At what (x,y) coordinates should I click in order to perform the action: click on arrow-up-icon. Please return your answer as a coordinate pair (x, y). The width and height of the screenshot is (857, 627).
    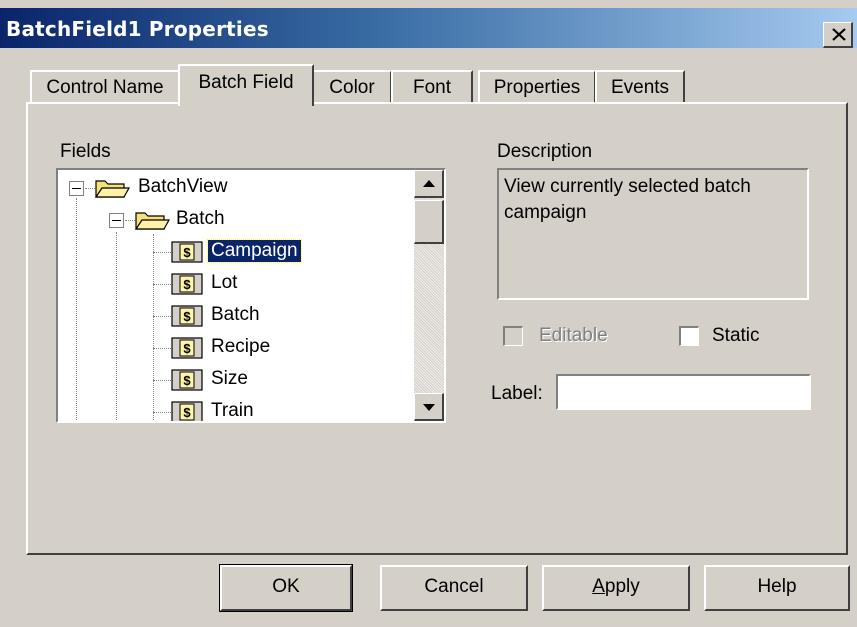
    Looking at the image, I should click on (429, 183).